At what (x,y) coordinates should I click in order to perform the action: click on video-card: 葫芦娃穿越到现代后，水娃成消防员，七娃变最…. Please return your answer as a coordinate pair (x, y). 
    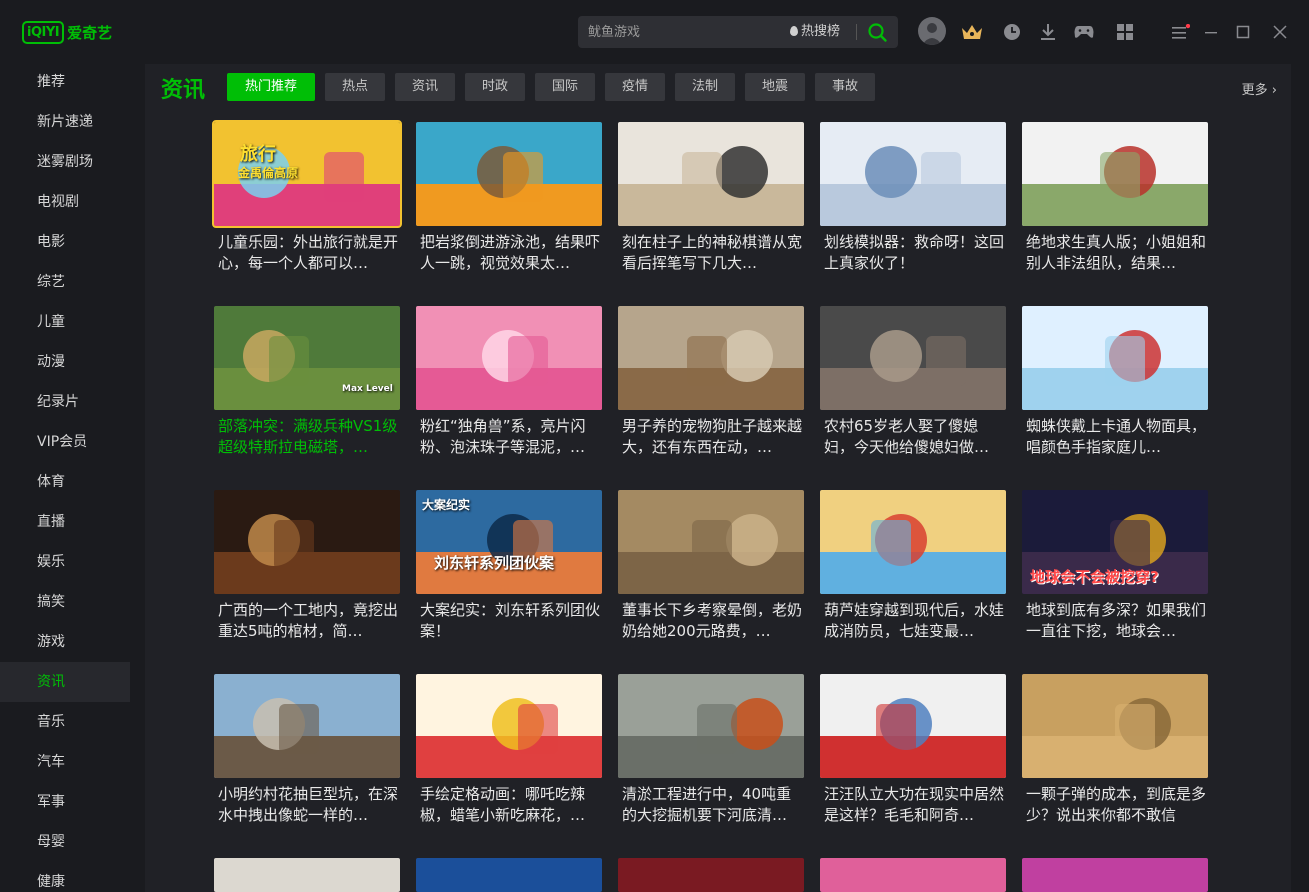
    Looking at the image, I should click on (913, 542).